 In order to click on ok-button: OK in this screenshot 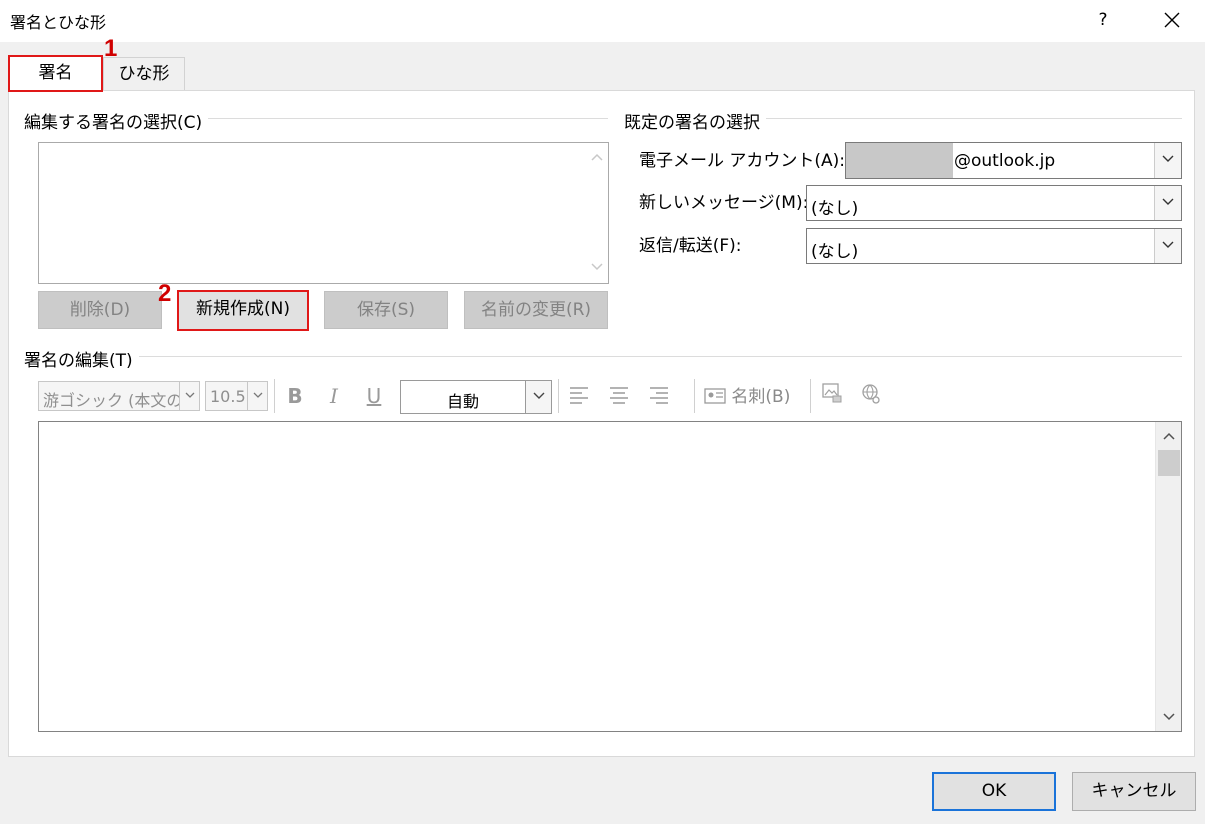, I will do `click(994, 791)`.